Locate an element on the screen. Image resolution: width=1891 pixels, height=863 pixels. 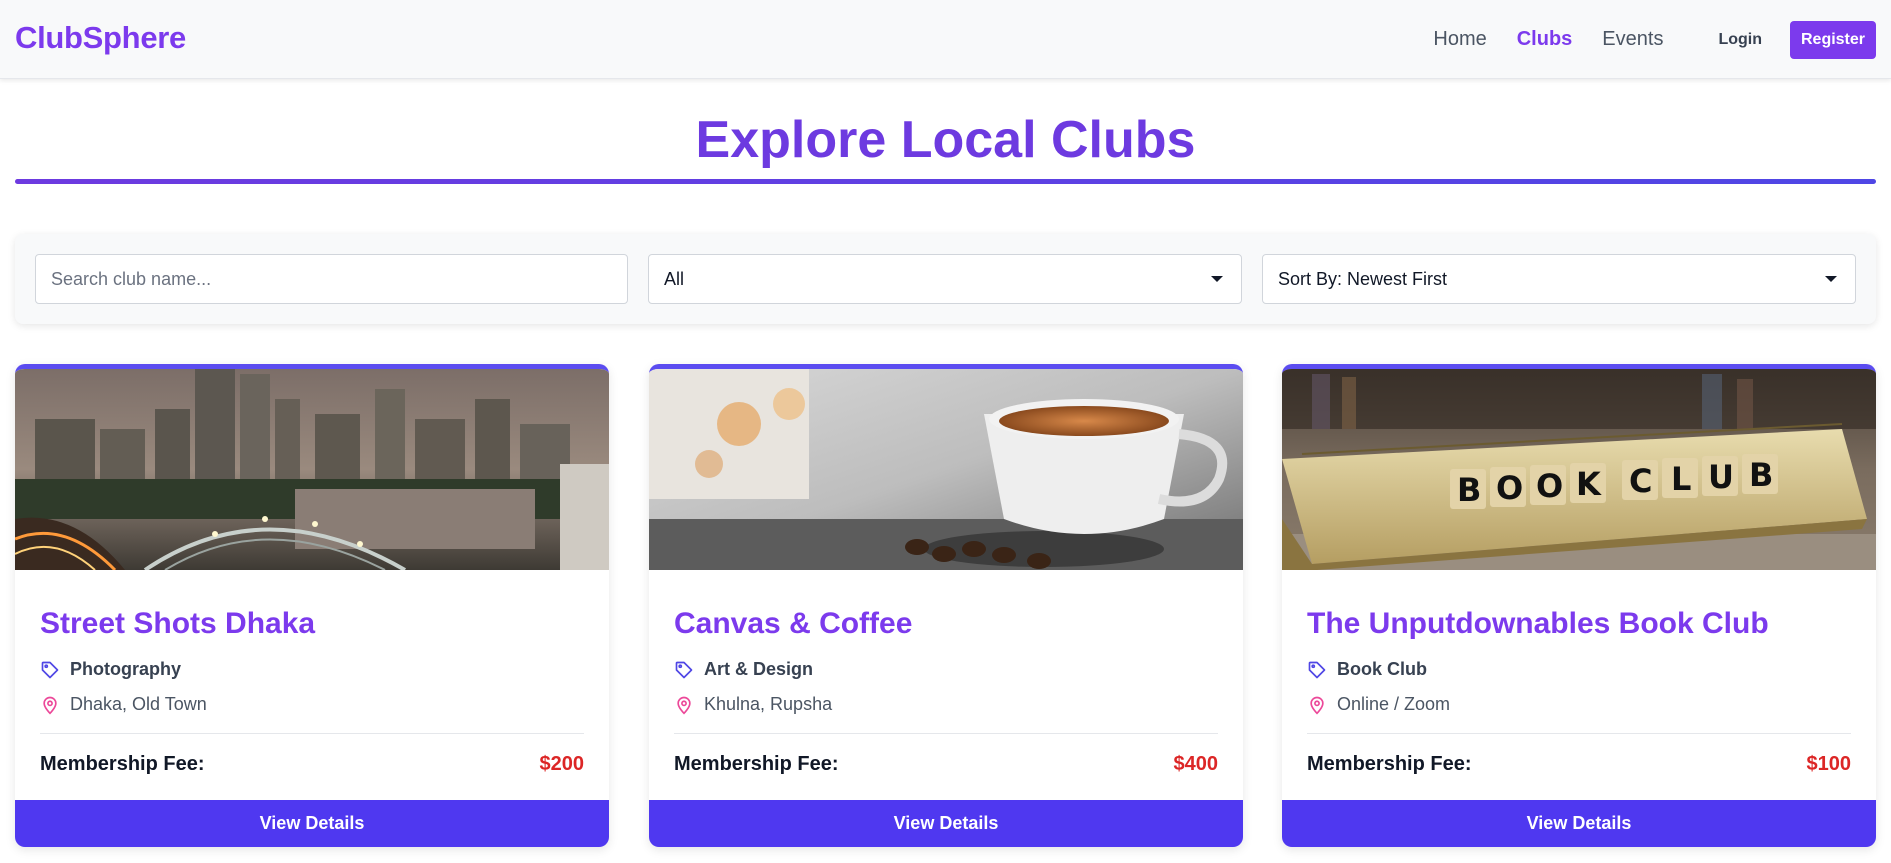
club-location-label: Online / Zoom is located at coordinates (1394, 704).